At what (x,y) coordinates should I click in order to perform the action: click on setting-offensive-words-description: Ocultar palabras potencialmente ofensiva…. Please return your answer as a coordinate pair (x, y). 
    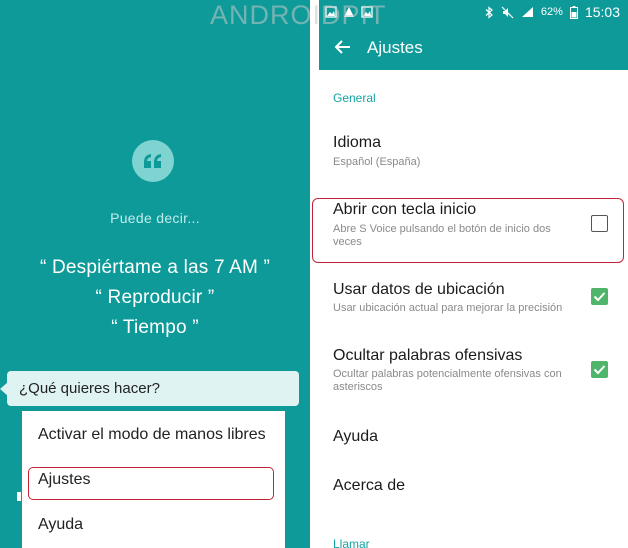
    Looking at the image, I should click on (447, 380).